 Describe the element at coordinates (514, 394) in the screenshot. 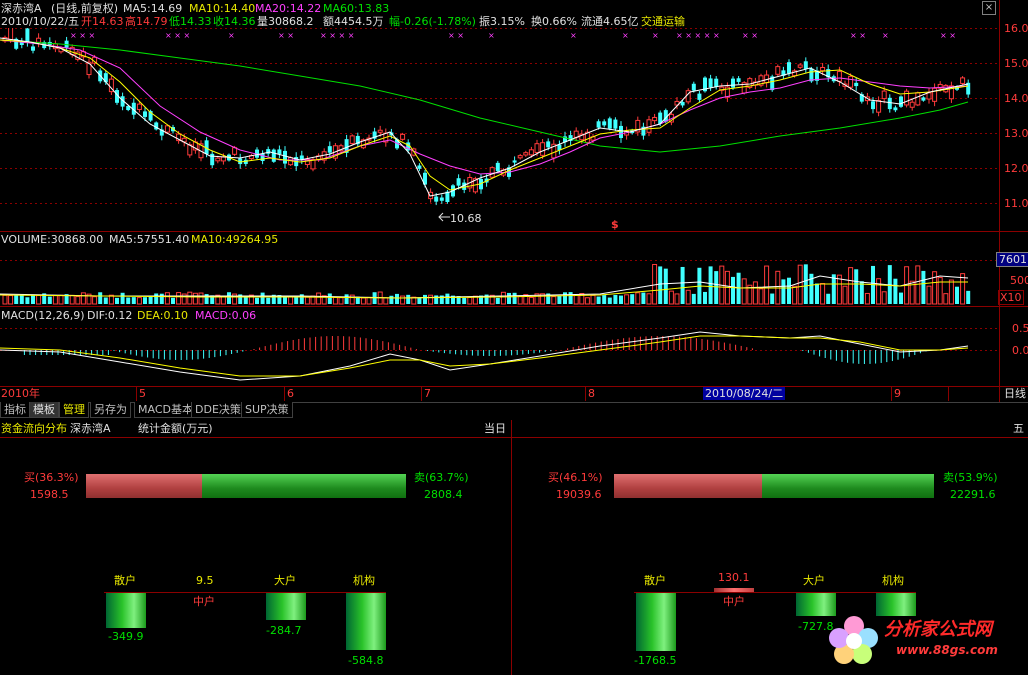

I see `time-axis: 2010年 5 6 7 8 2010/08/24/二 9 日线` at that location.